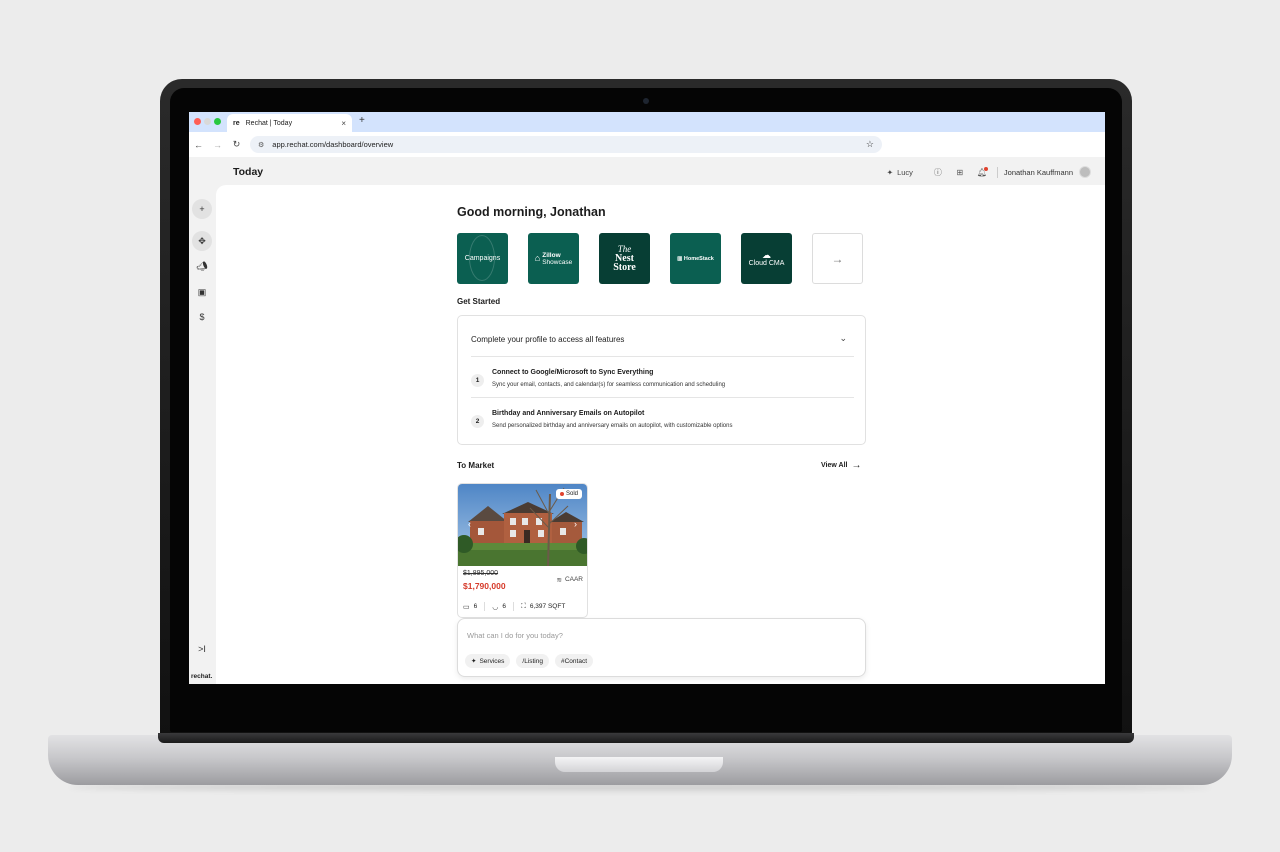 The image size is (1280, 852). I want to click on view-all-label: View All, so click(834, 465).